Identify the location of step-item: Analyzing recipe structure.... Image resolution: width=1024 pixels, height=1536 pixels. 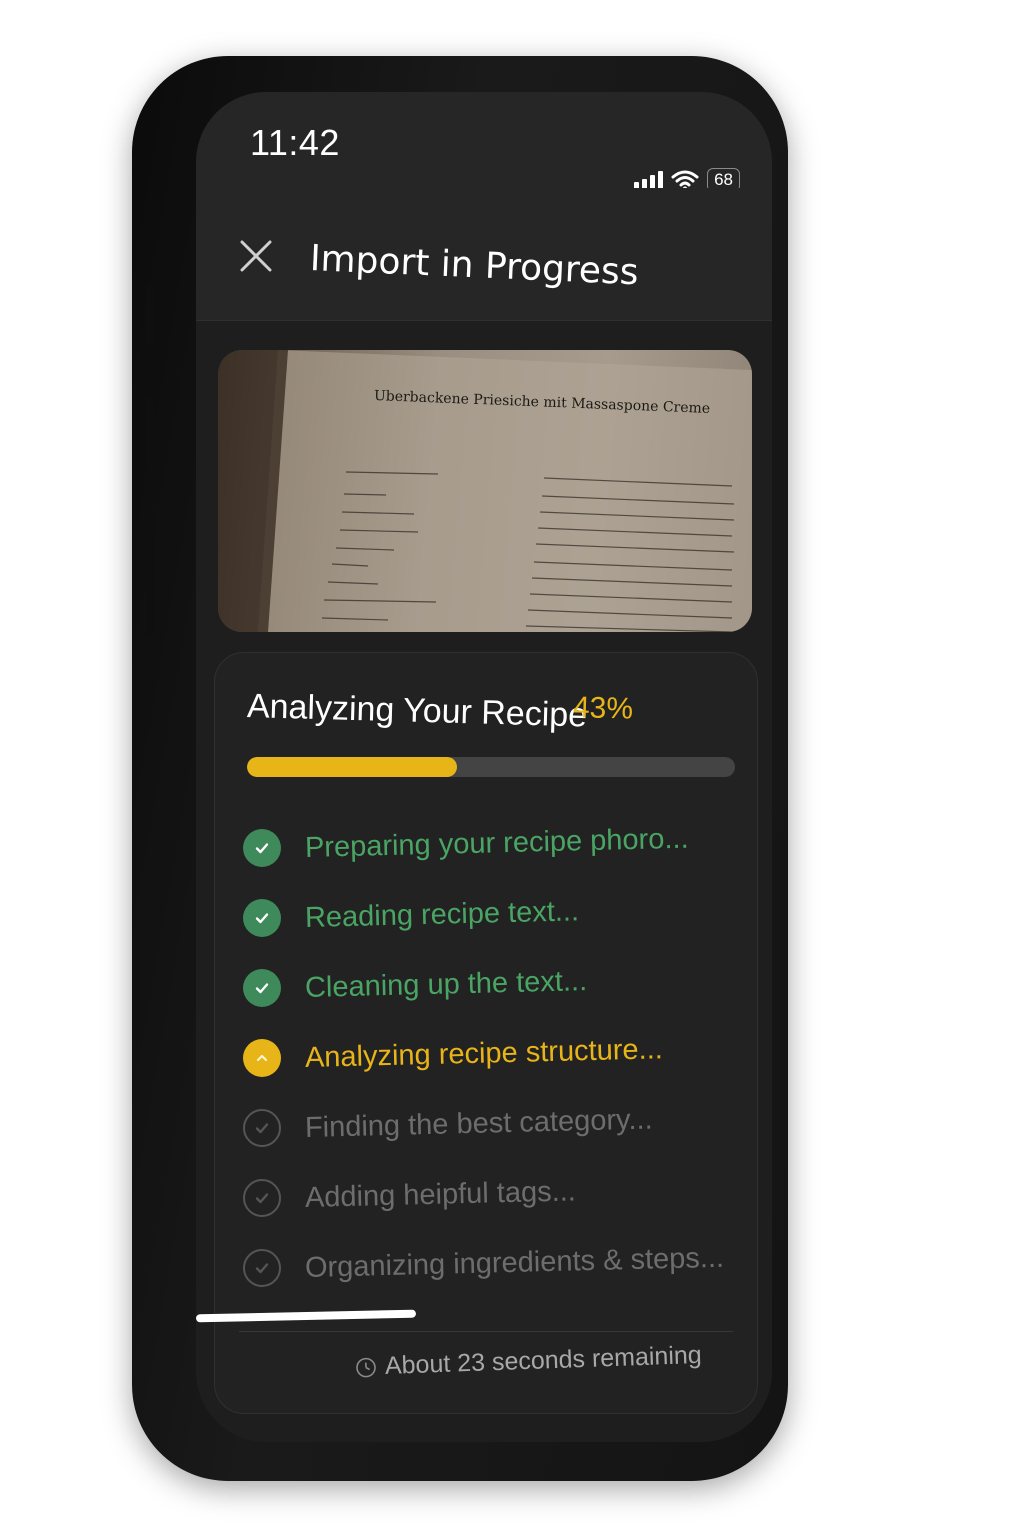
(493, 1058).